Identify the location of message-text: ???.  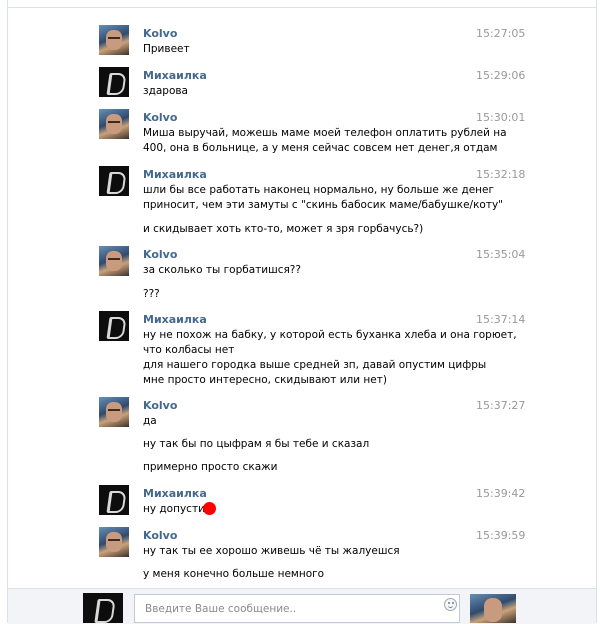
(151, 294).